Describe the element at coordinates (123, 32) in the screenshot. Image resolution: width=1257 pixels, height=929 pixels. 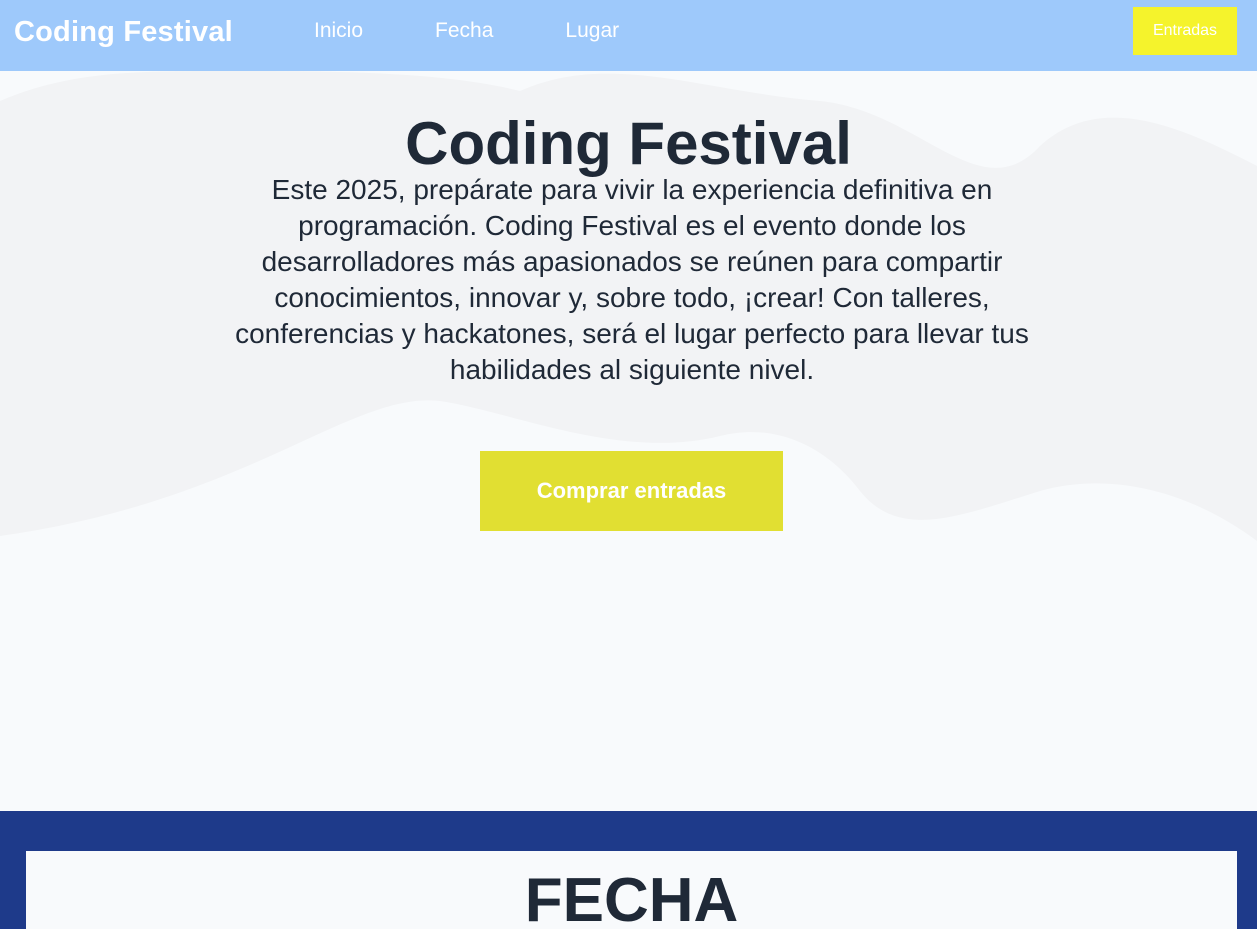
I see `site-brand: Coding Festival` at that location.